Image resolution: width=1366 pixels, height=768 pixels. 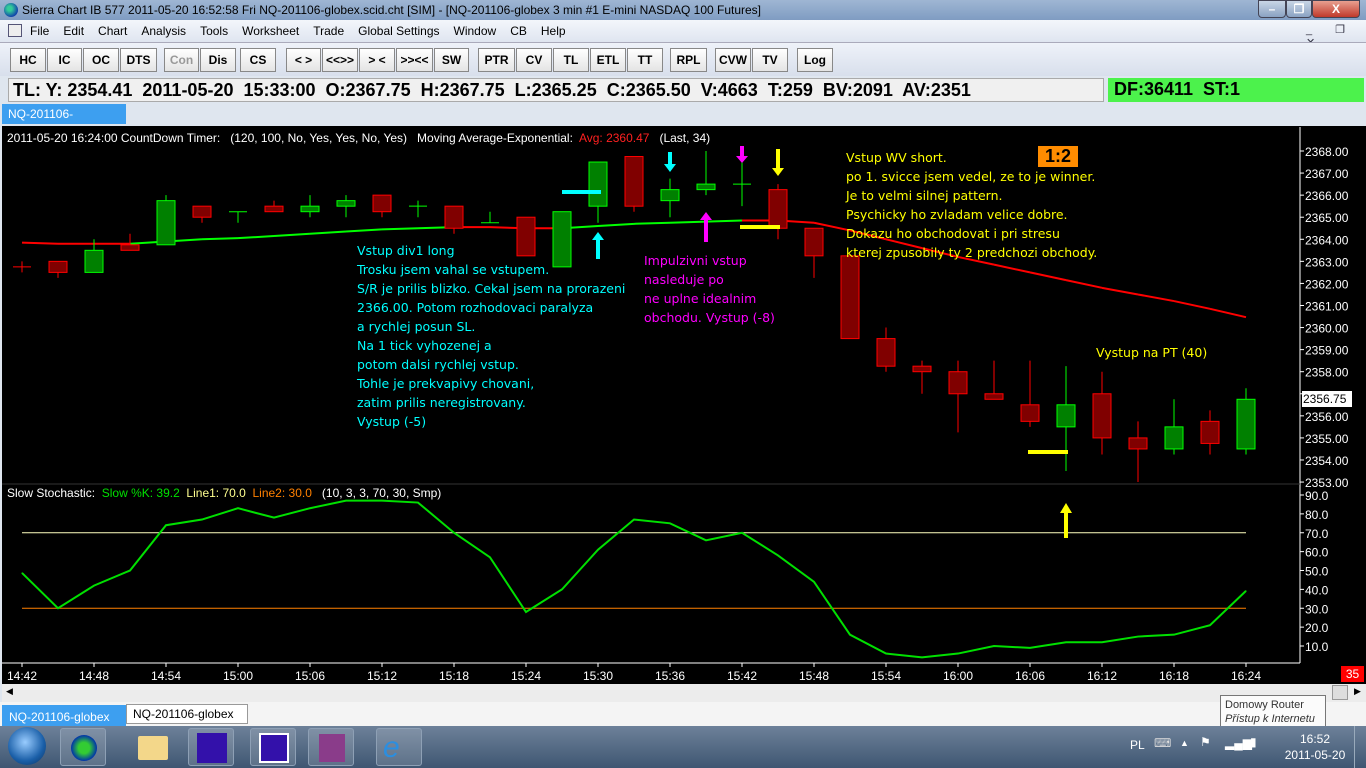 What do you see at coordinates (399, 747) in the screenshot?
I see `taskbar-ie-icon: e` at bounding box center [399, 747].